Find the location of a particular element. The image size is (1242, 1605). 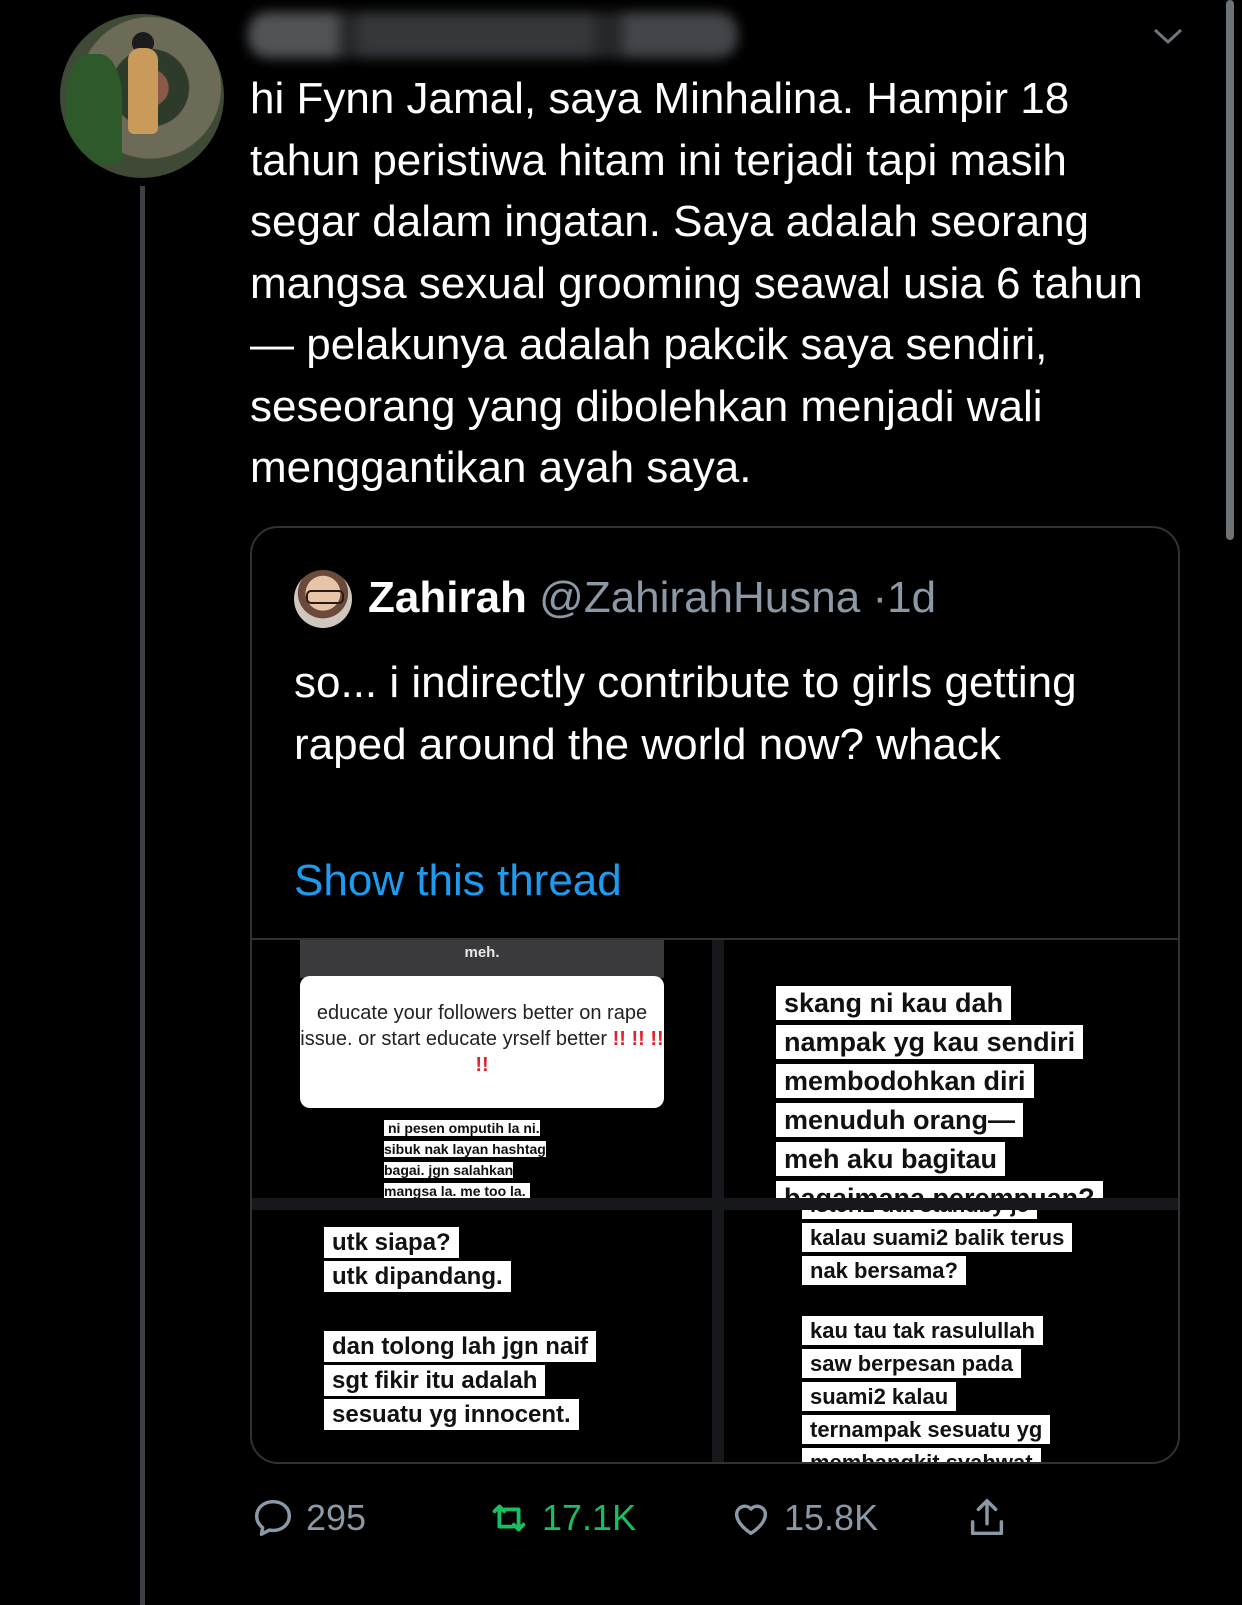

story-line: nampak yg kau sendiri is located at coordinates (930, 1042).